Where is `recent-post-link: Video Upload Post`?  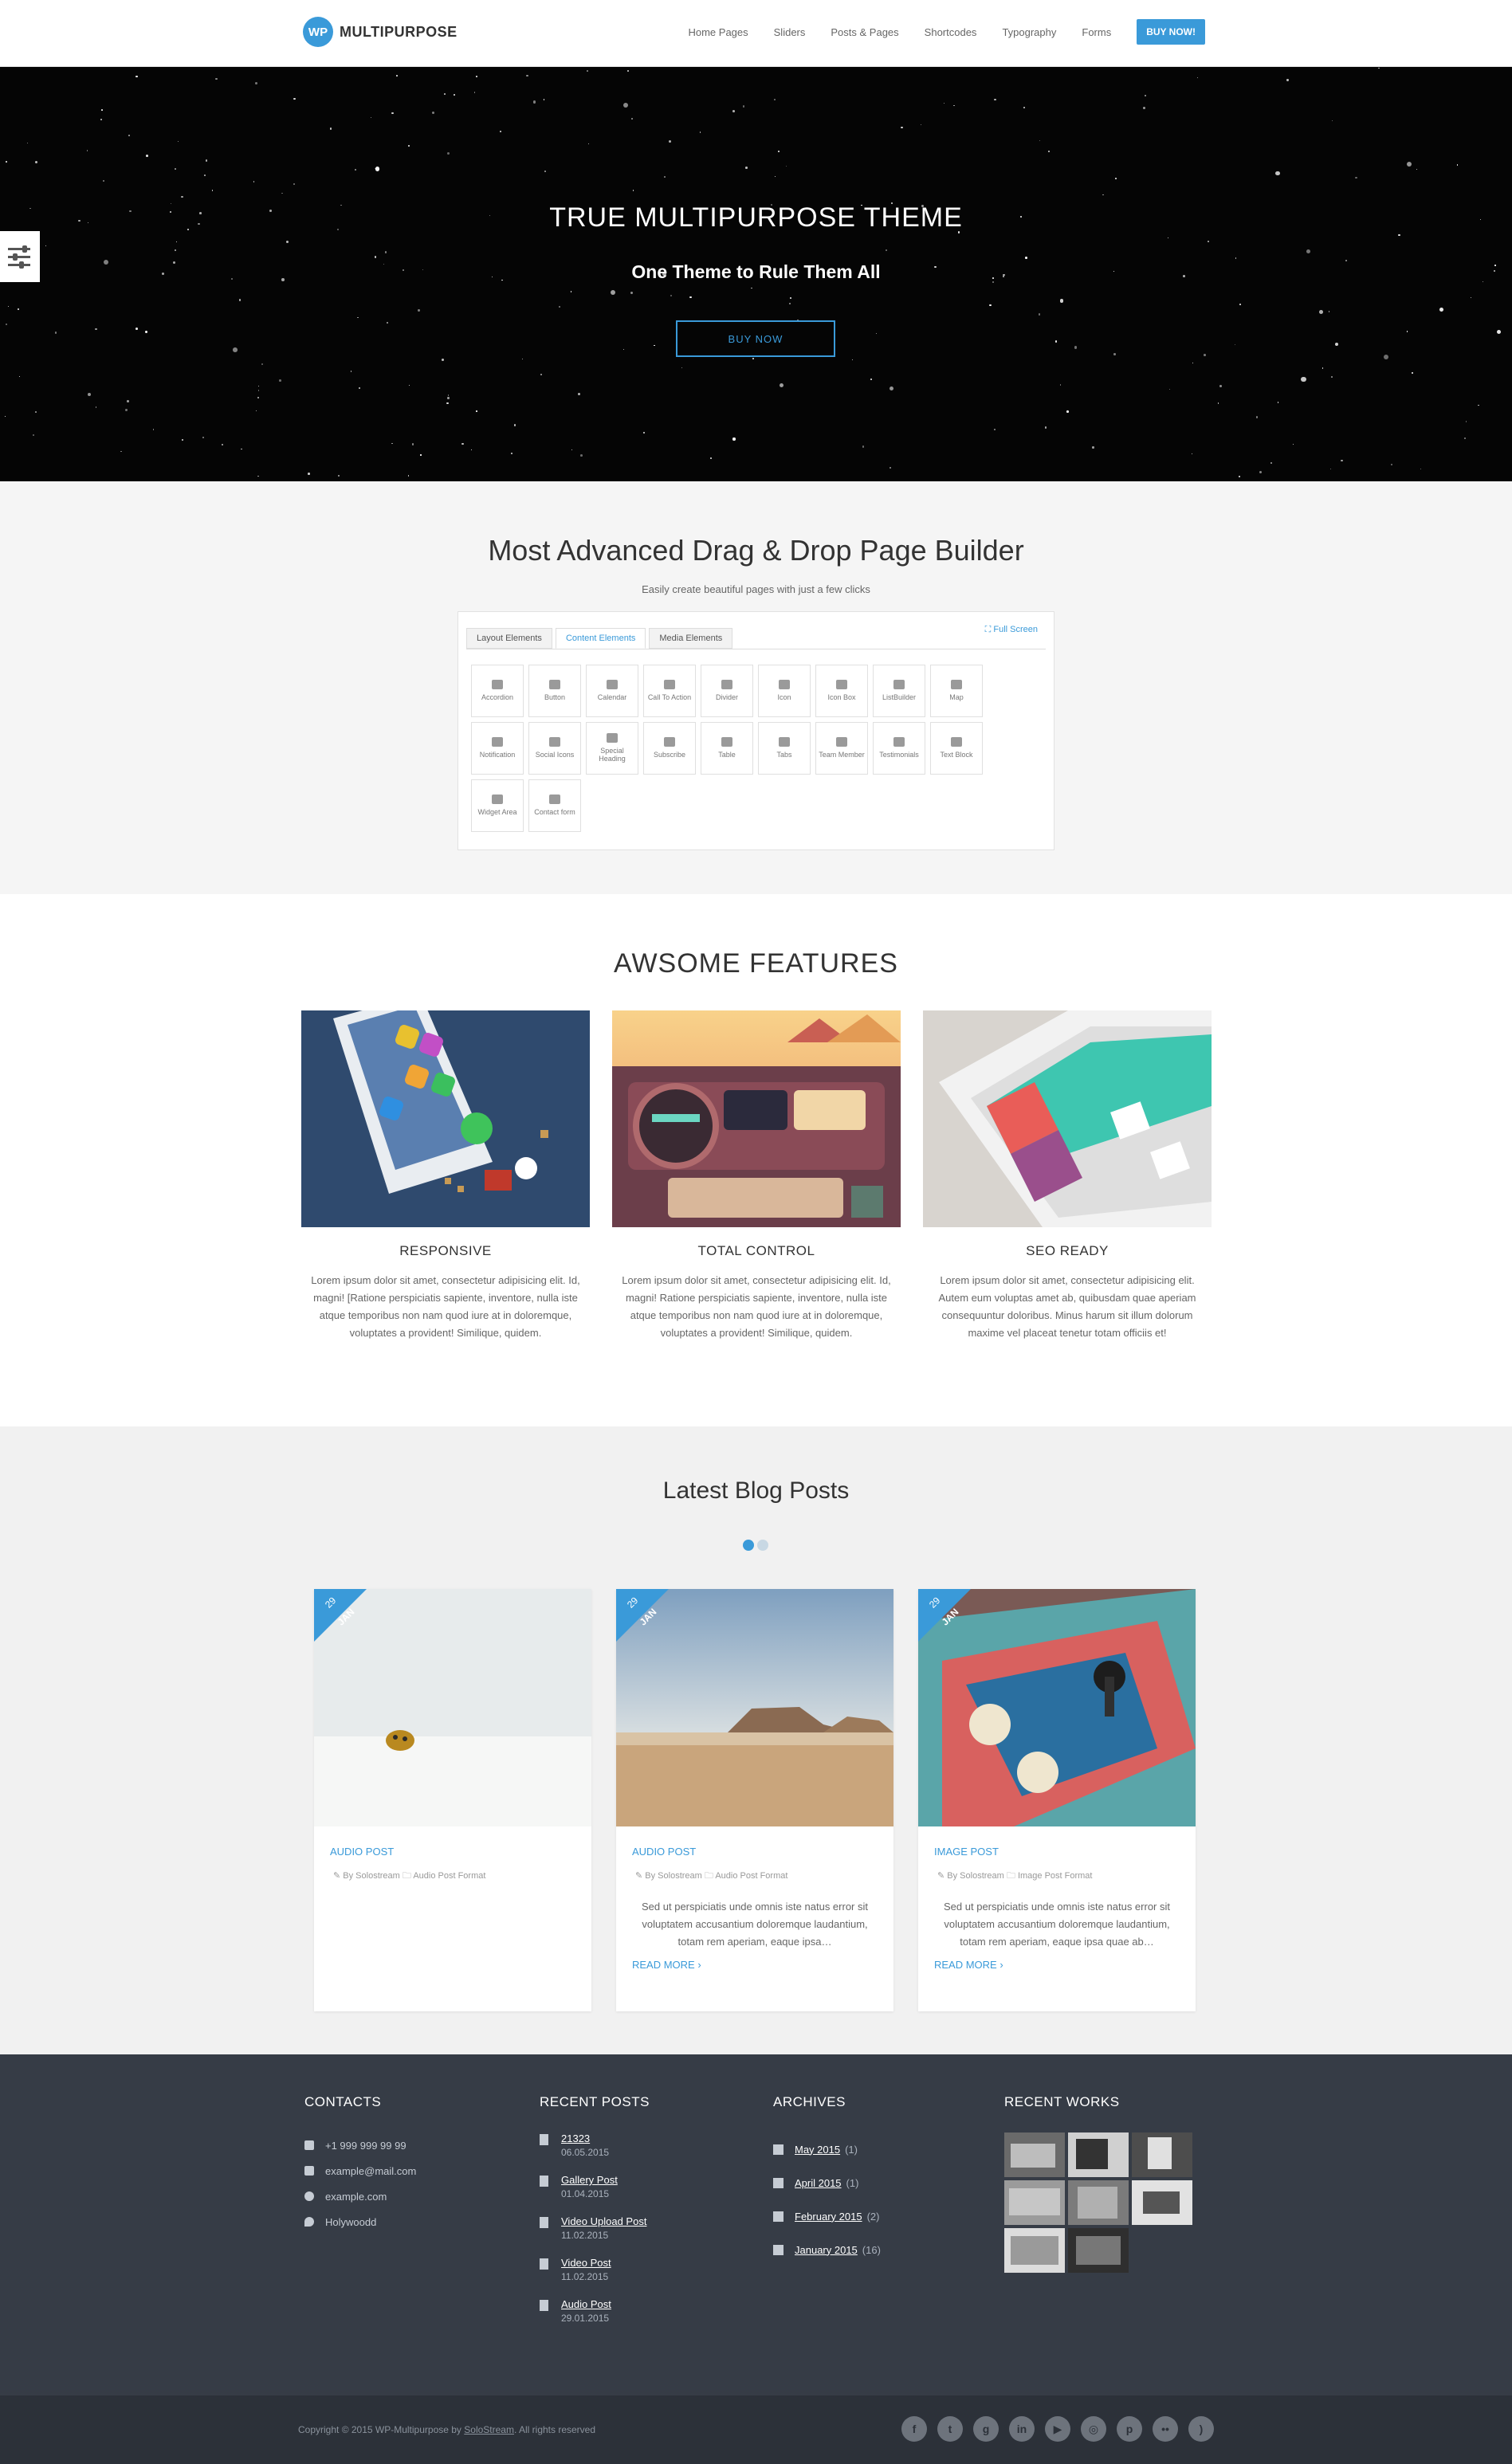 recent-post-link: Video Upload Post is located at coordinates (603, 2221).